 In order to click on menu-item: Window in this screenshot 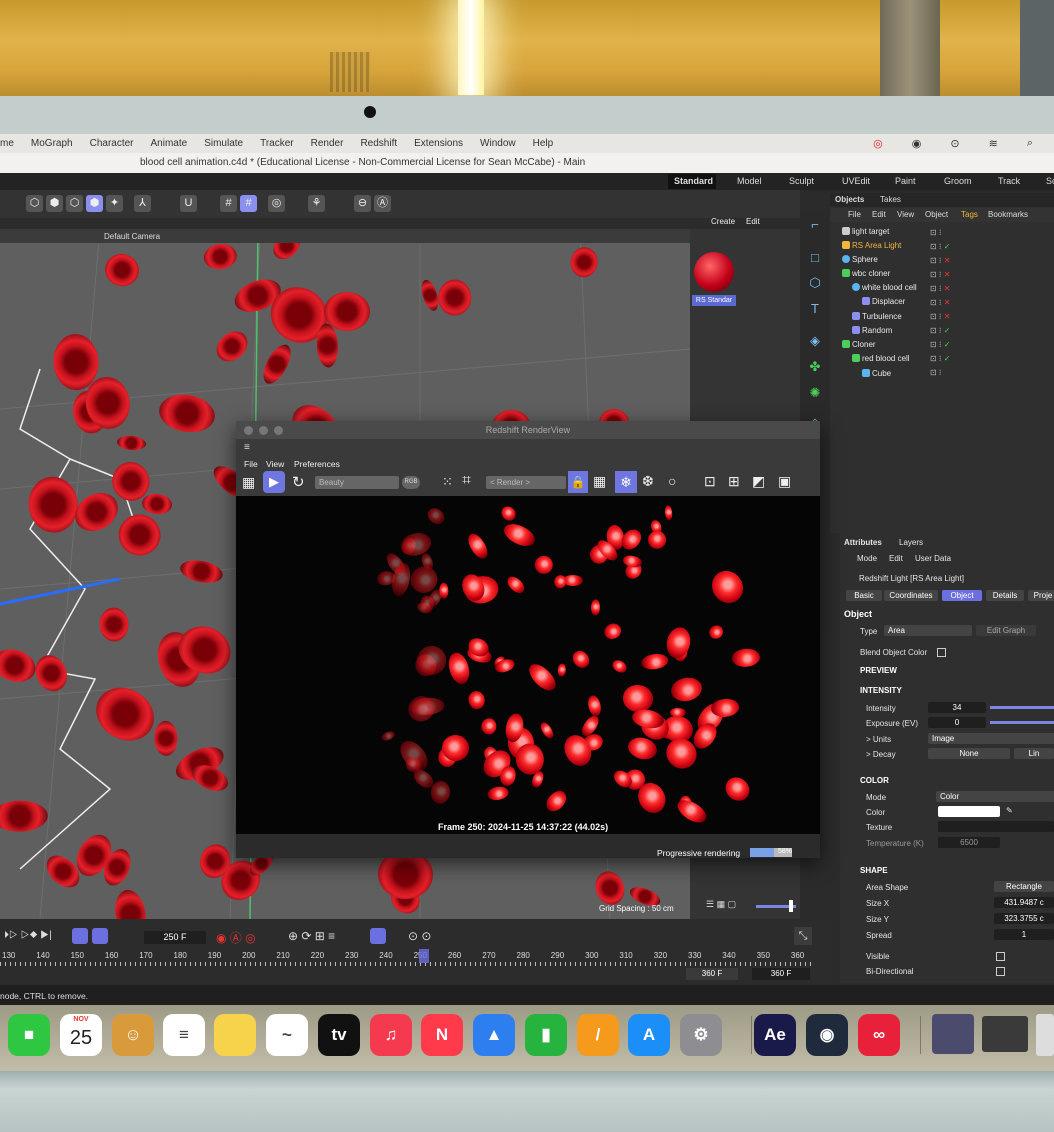, I will do `click(498, 143)`.